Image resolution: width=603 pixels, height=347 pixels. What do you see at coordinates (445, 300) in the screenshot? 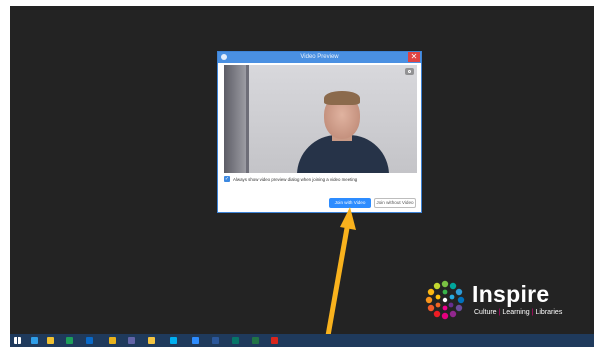
I see `inspire-flower-icon` at bounding box center [445, 300].